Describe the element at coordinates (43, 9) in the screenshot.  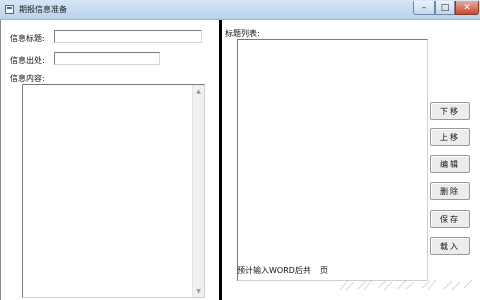
I see `window-title: 期报信息准备` at that location.